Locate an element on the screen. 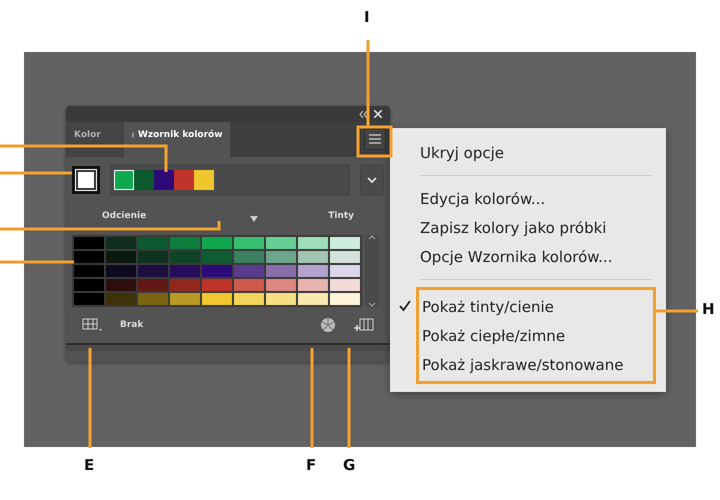 The height and width of the screenshot is (500, 720). menu-item: Zapisz kolory jako próbki is located at coordinates (536, 227).